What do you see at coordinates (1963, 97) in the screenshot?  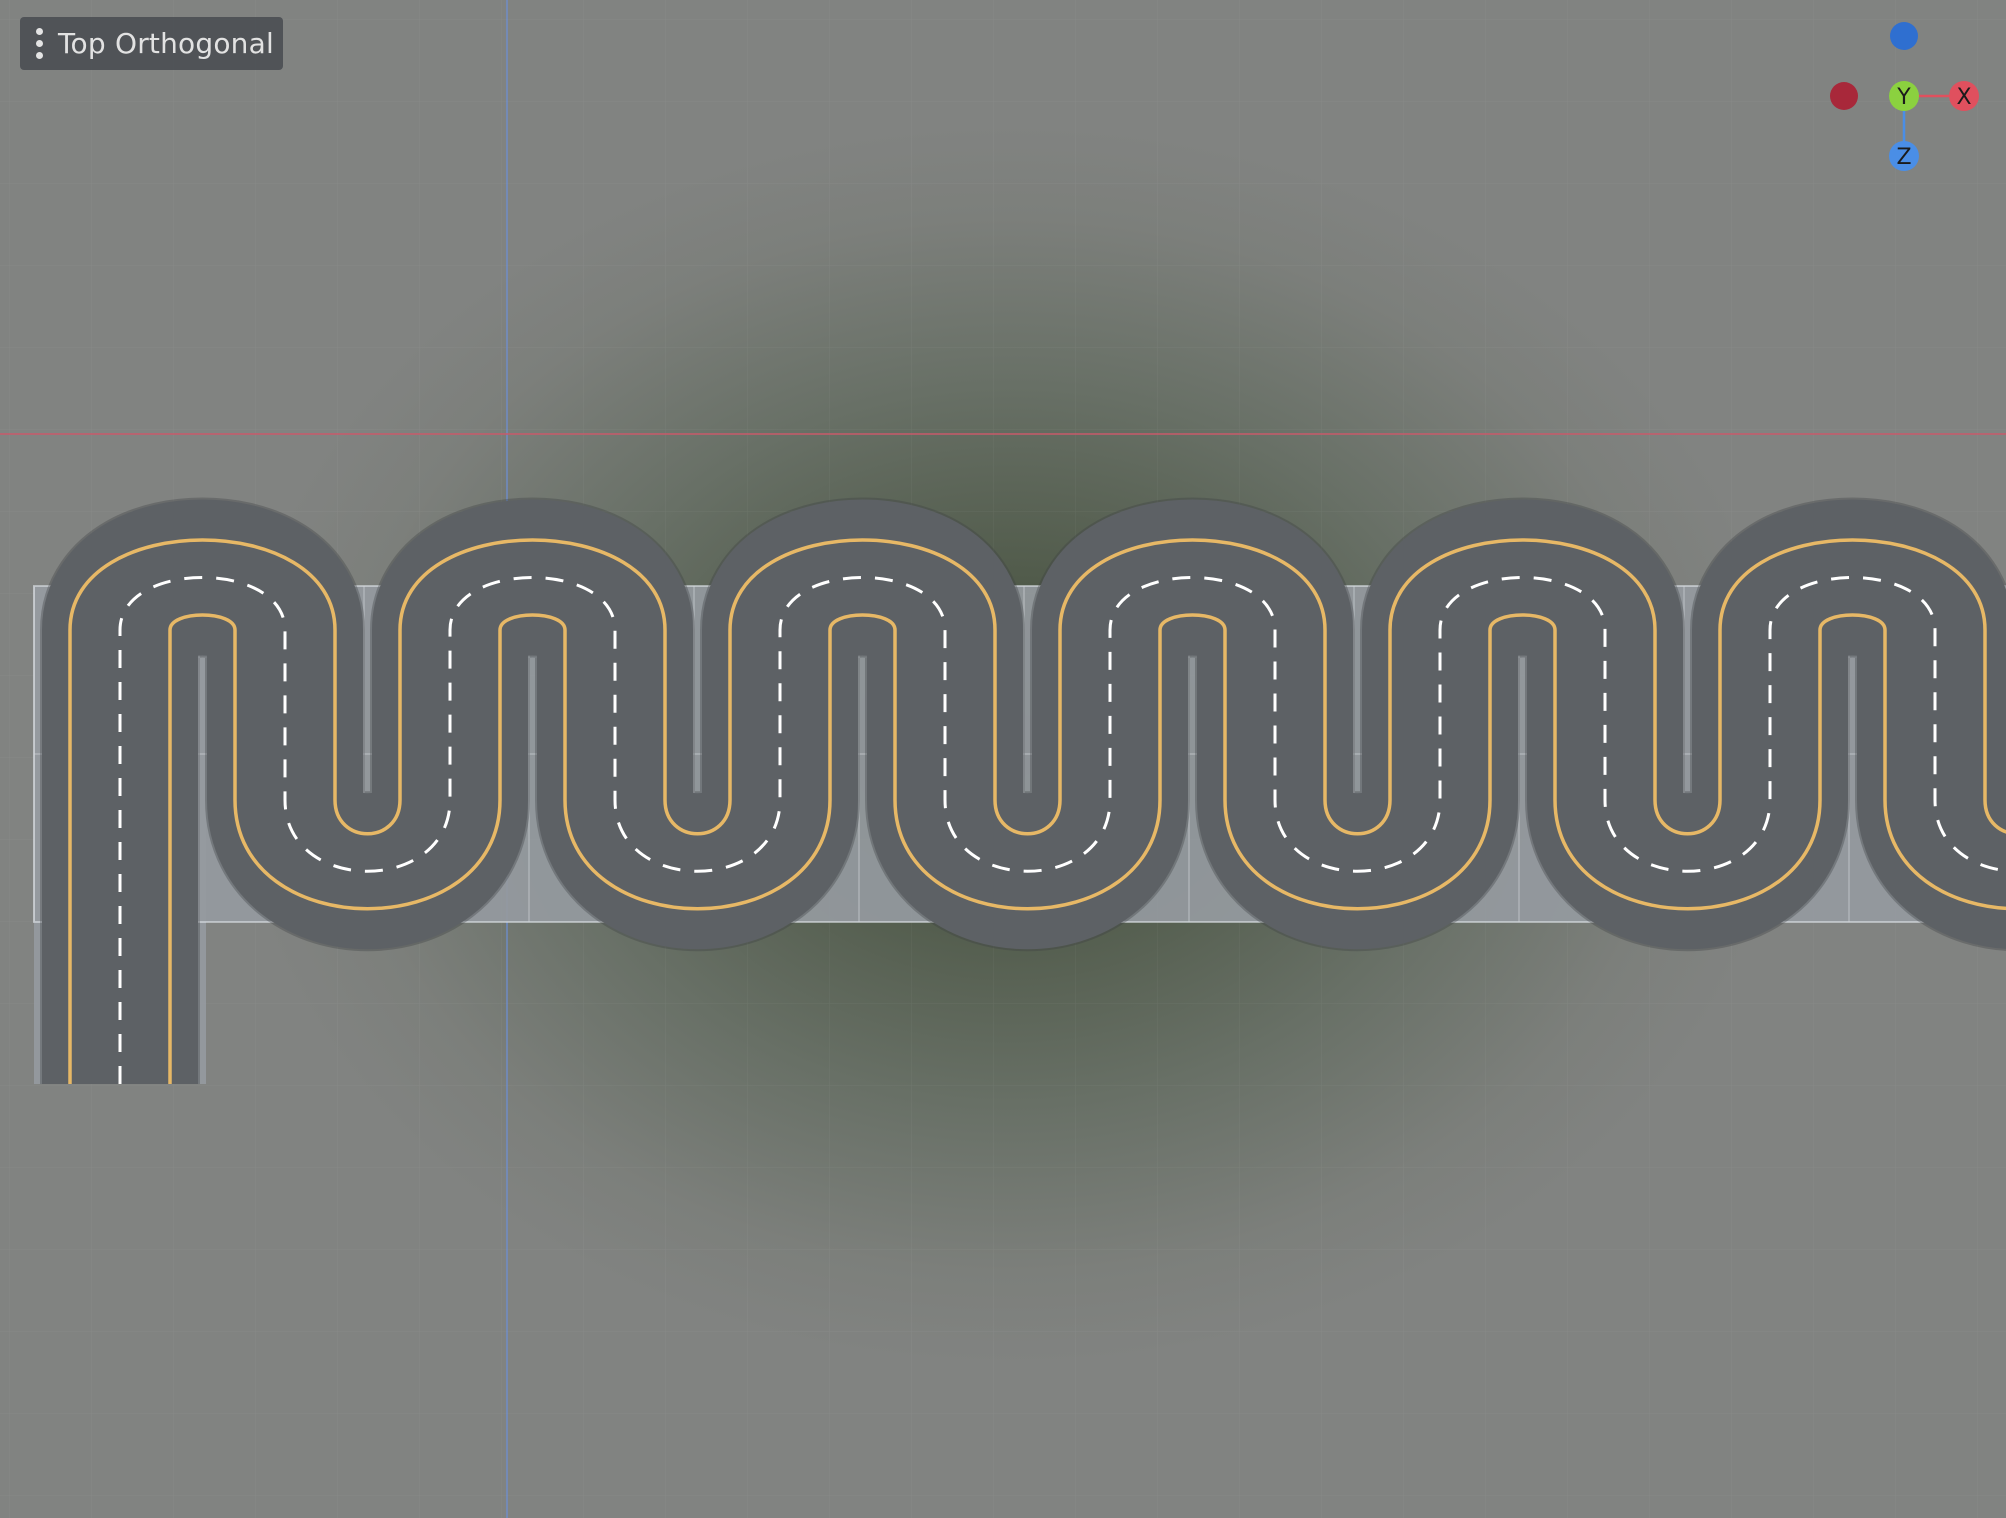 I see `x-gizmo-label: X` at bounding box center [1963, 97].